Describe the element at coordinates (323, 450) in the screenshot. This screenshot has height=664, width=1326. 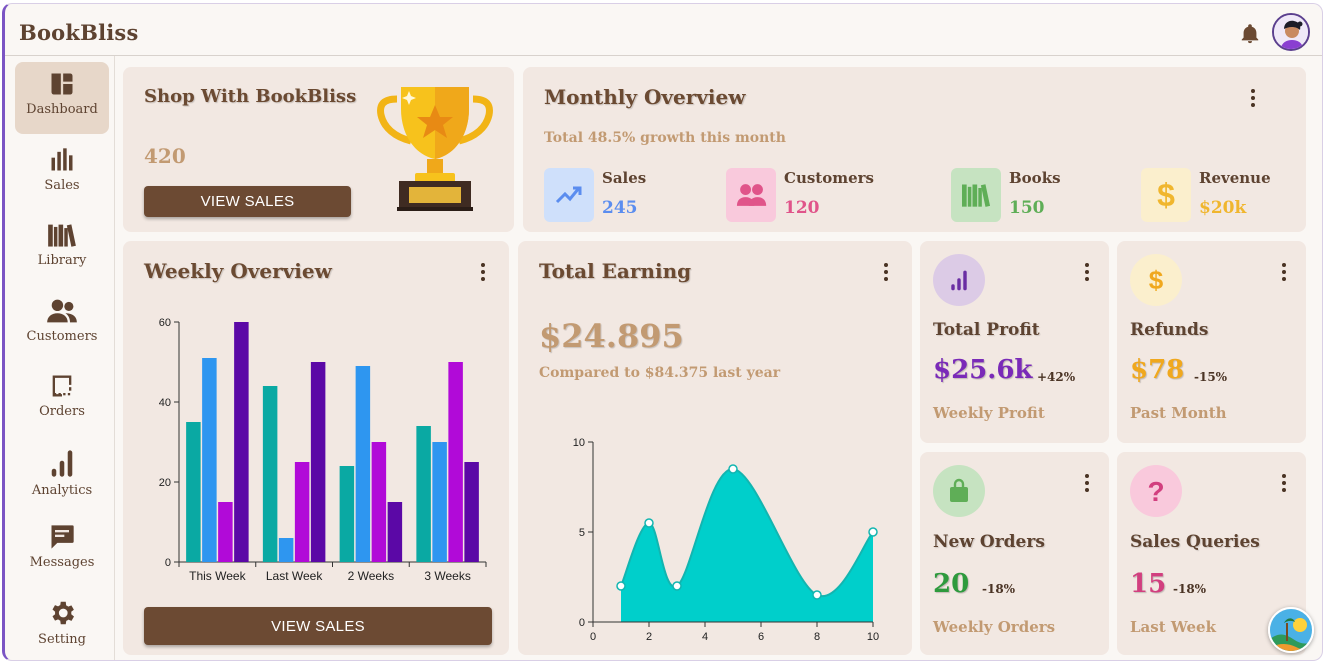
I see `weekly-bar-chart: 0 20 40 60 This Week Last Week 2 Weeks 3 Weeks` at that location.